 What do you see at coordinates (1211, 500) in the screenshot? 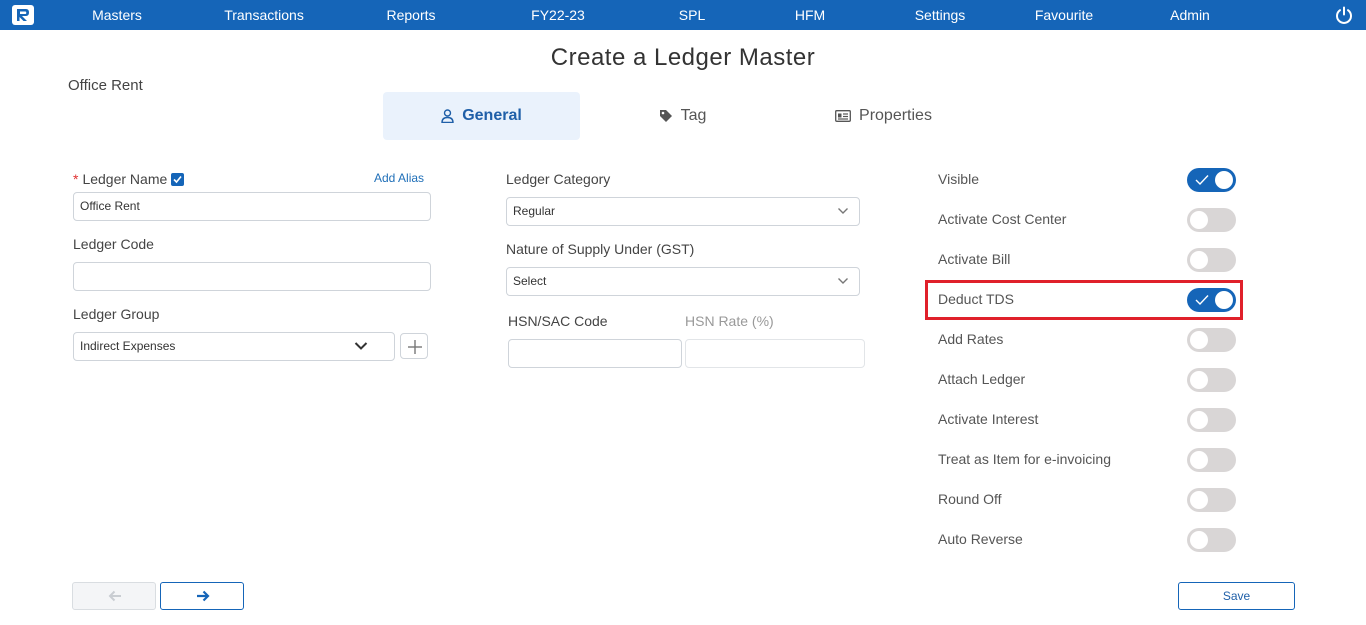
I see `toggle-round-off` at bounding box center [1211, 500].